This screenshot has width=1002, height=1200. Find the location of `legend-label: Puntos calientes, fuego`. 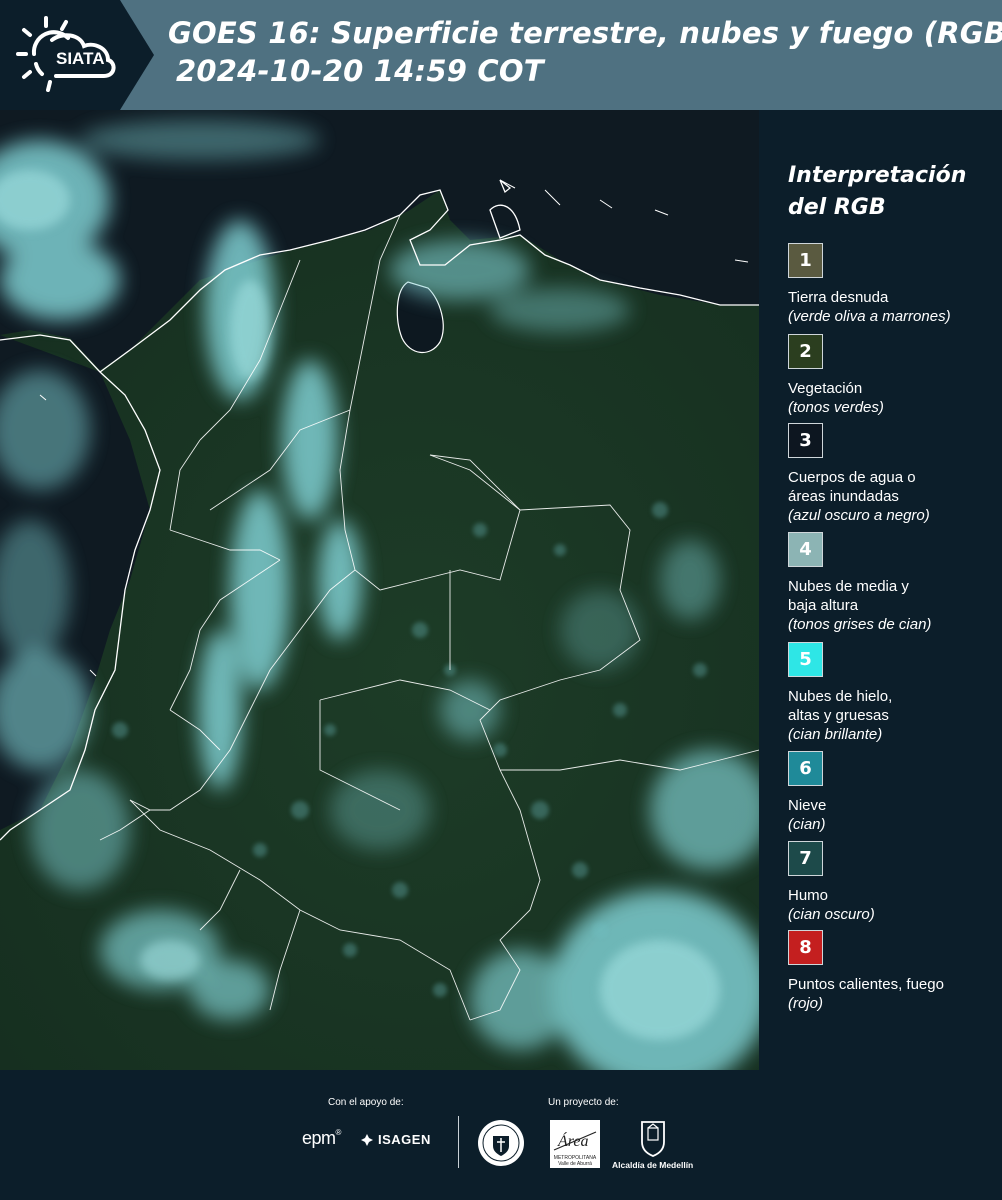

legend-label: Puntos calientes, fuego is located at coordinates (866, 984).